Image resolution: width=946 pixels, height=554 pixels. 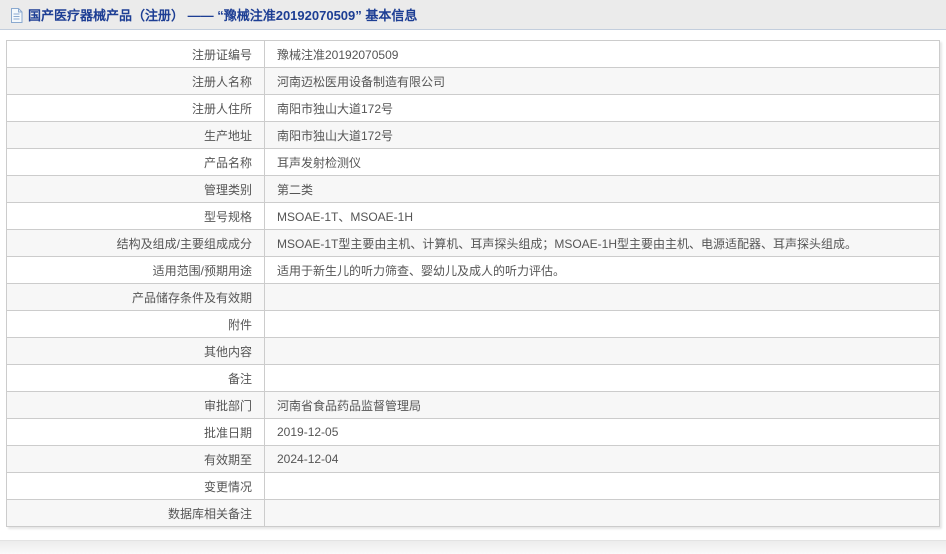 I want to click on field-label: 生产地址, so click(x=135, y=135).